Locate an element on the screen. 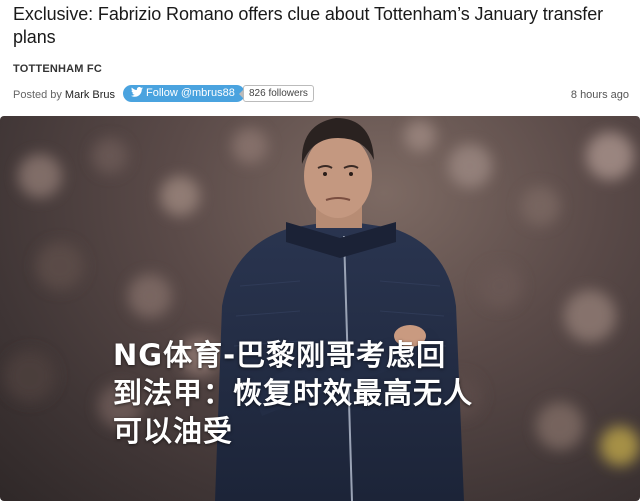 The width and height of the screenshot is (640, 501). twitter-bird-icon is located at coordinates (137, 92).